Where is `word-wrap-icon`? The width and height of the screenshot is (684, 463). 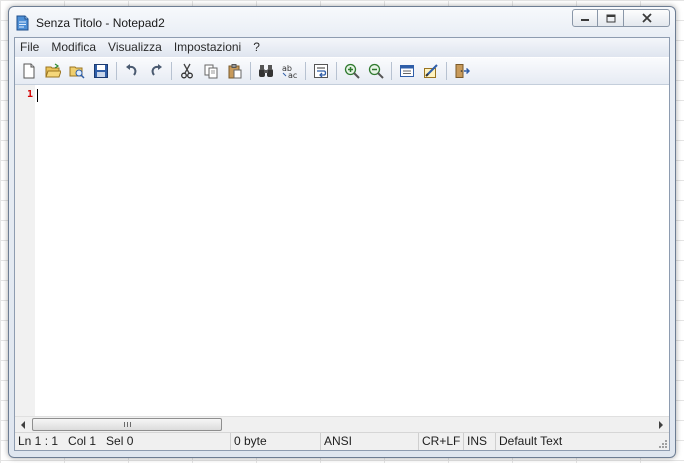 word-wrap-icon is located at coordinates (321, 71).